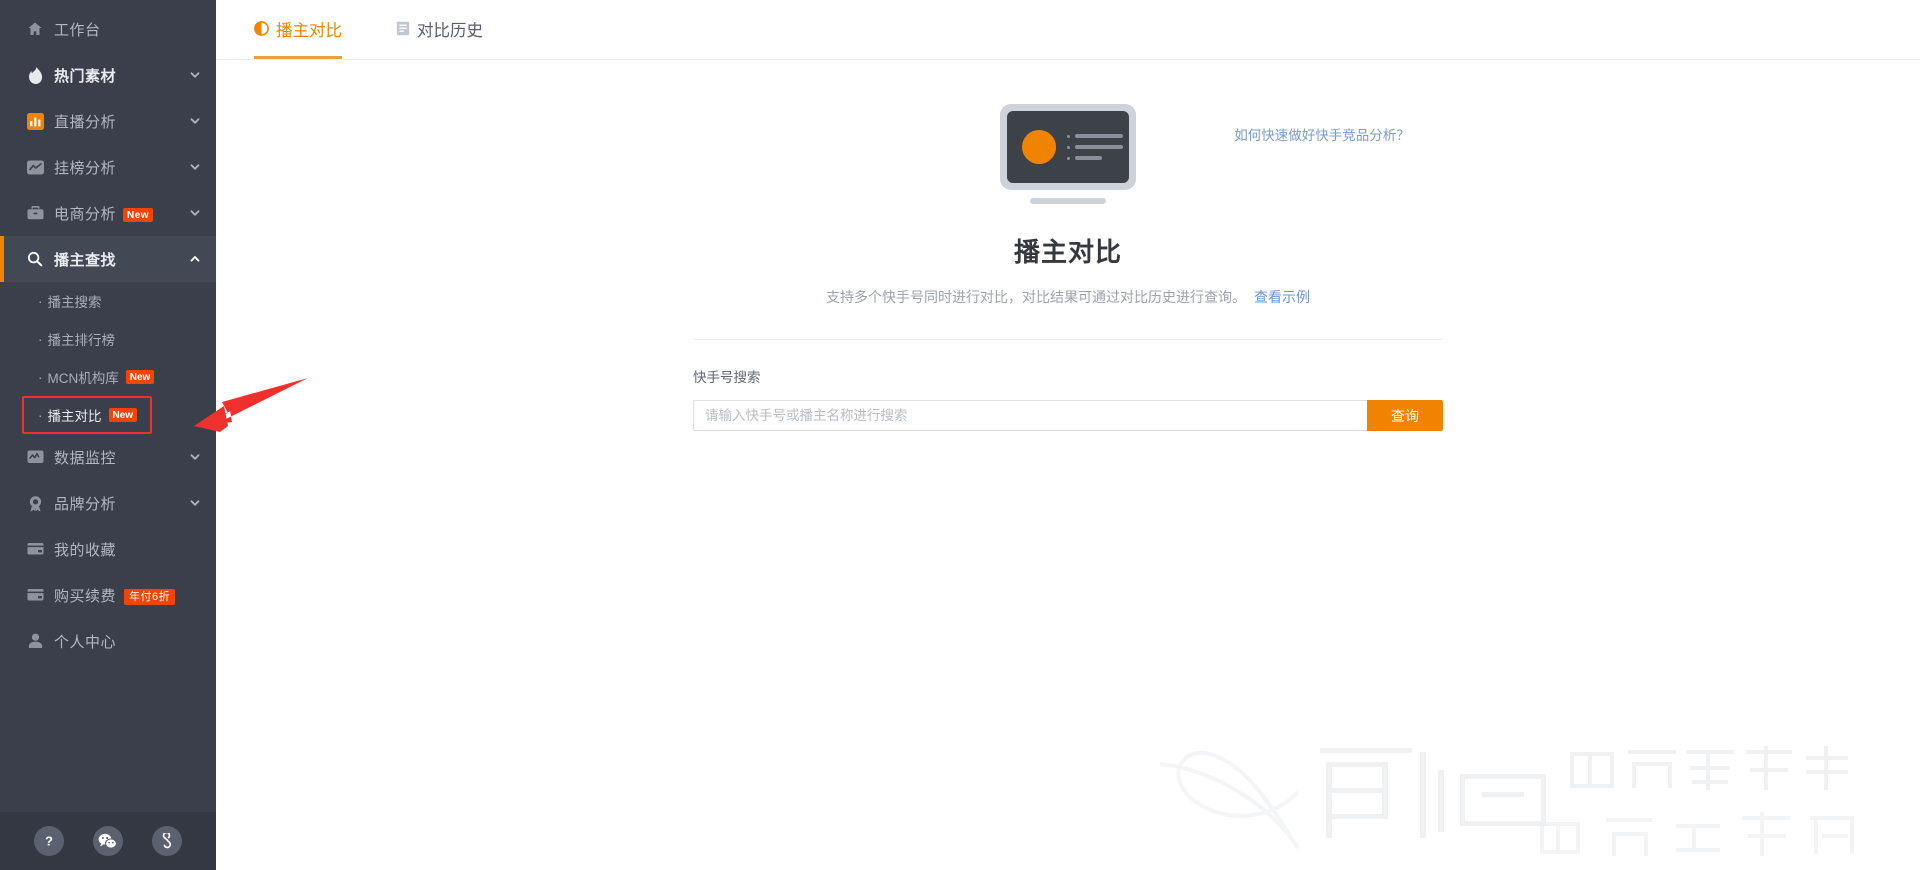 This screenshot has height=870, width=1920. I want to click on sidebar-item-label: 热门素材, so click(85, 76).